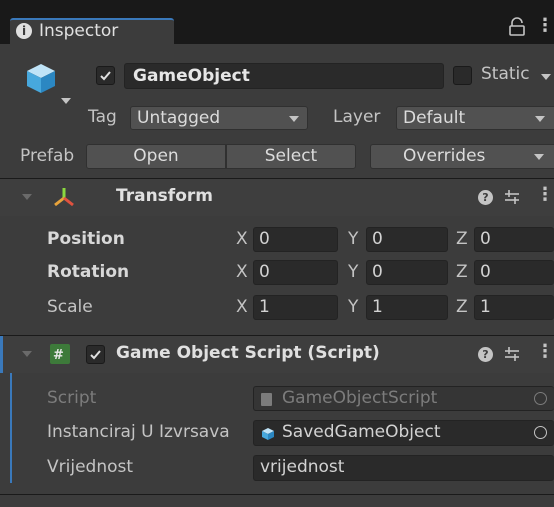  Describe the element at coordinates (264, 272) in the screenshot. I see `rotation-x-value: 0` at that location.